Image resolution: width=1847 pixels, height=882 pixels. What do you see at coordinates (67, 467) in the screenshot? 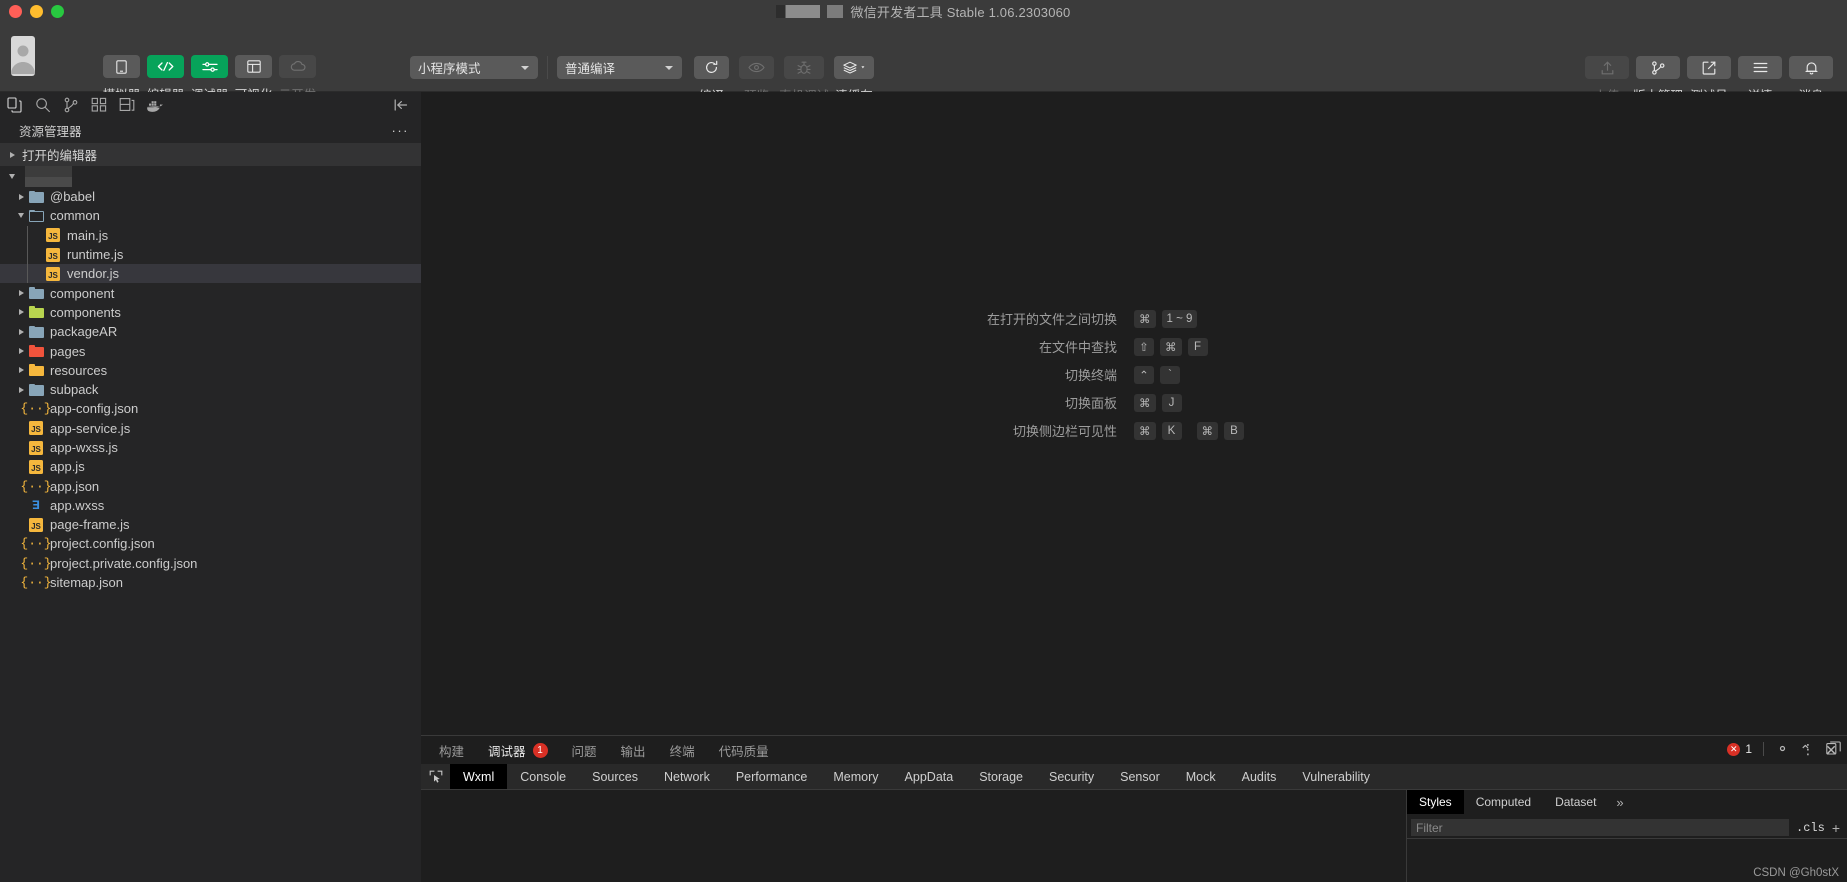
I see `tree-item-label: app.js` at bounding box center [67, 467].